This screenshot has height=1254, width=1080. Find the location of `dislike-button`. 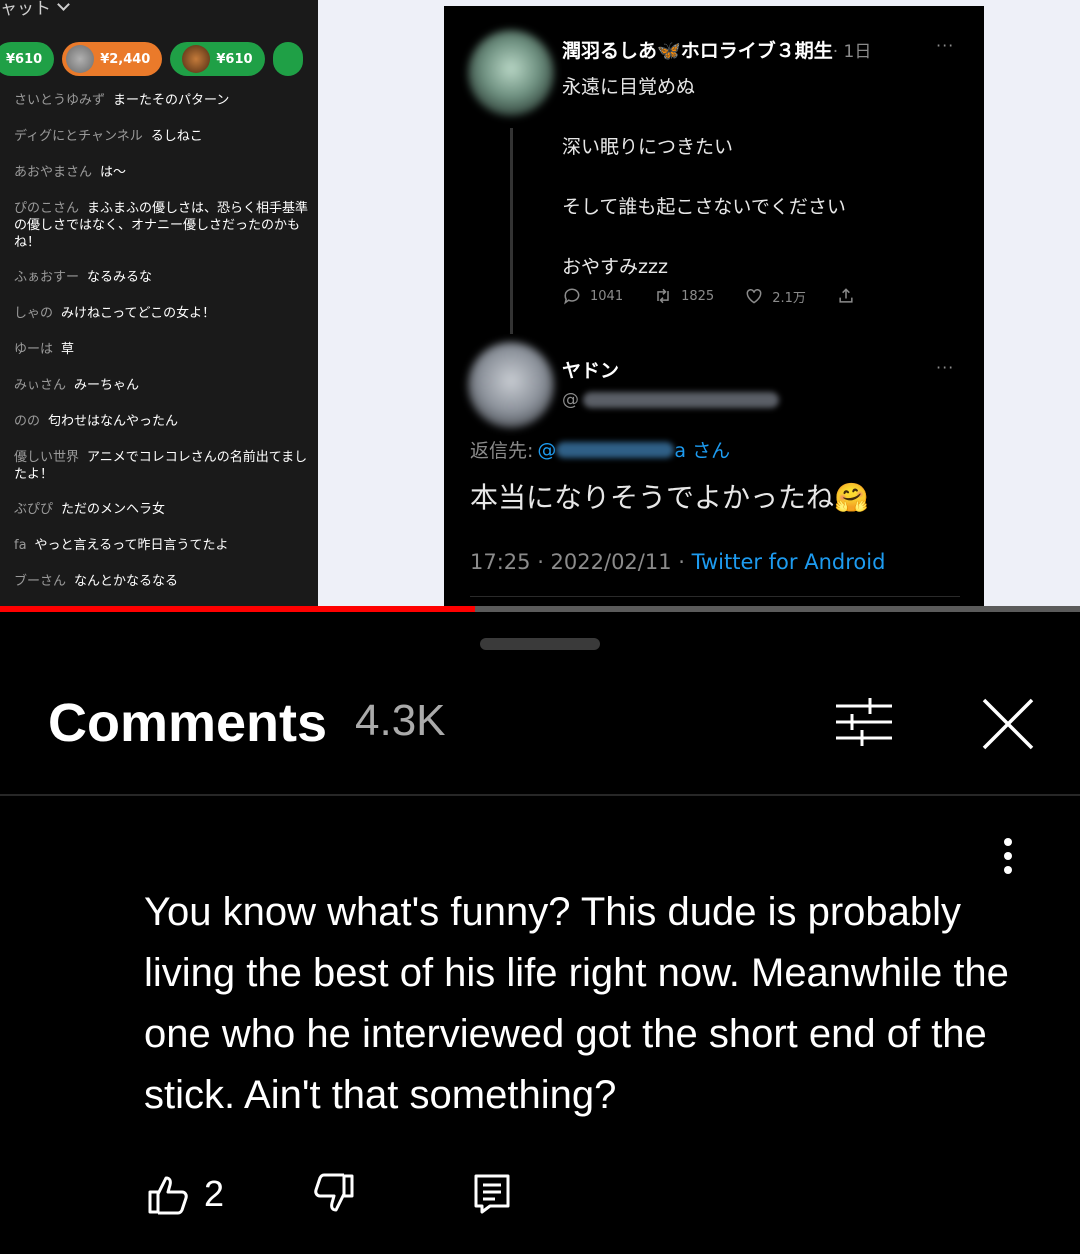

dislike-button is located at coordinates (334, 1194).